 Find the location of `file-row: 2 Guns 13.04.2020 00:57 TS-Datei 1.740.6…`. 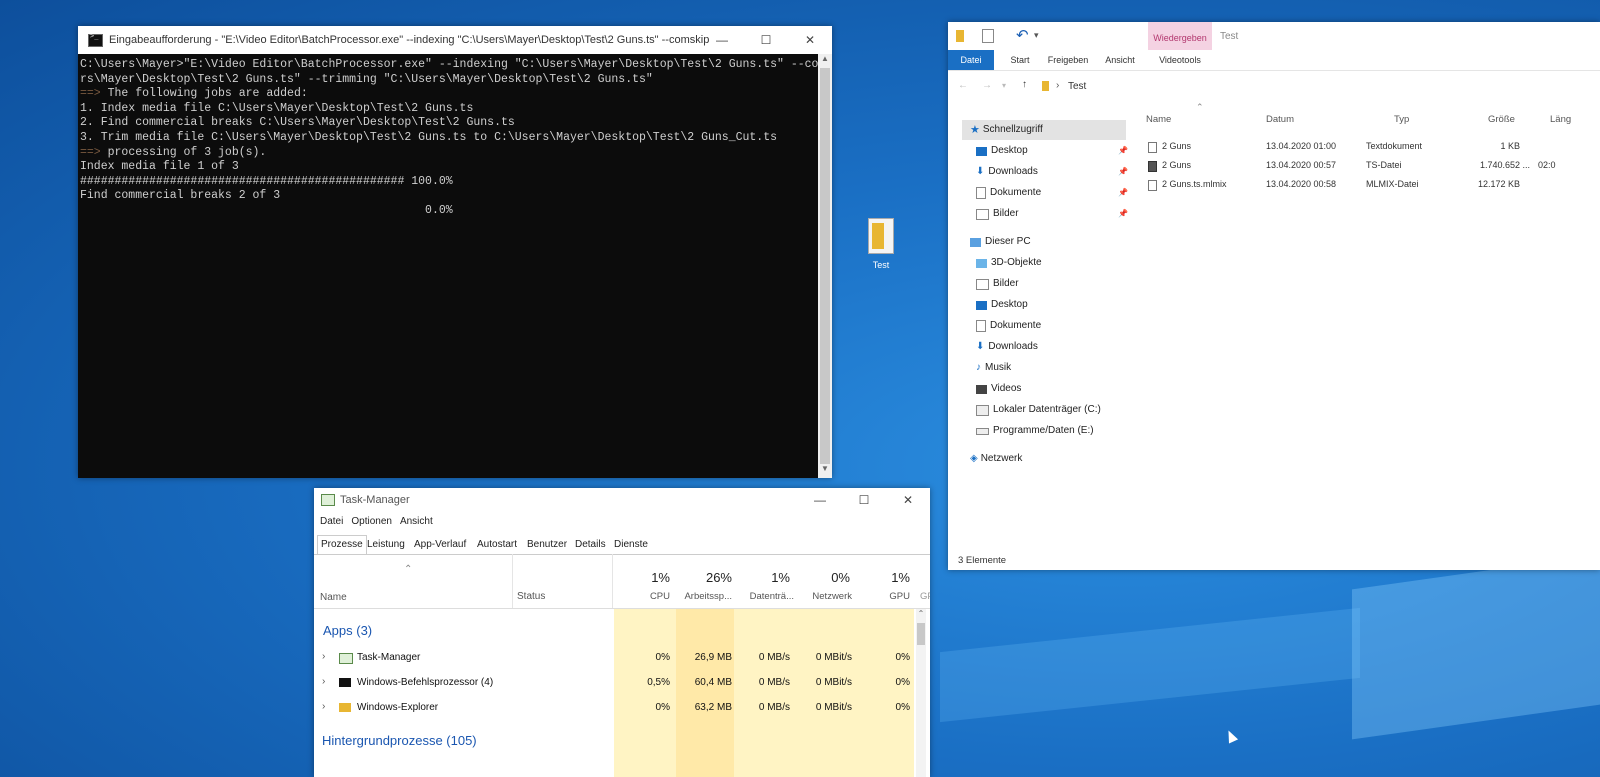

file-row: 2 Guns 13.04.2020 00:57 TS-Datei 1.740.6… is located at coordinates (1369, 166).